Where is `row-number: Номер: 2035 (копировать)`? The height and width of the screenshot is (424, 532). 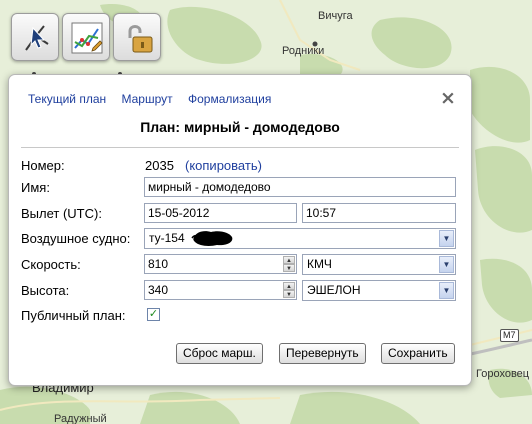
row-number: Номер: 2035 (копировать) is located at coordinates (239, 166).